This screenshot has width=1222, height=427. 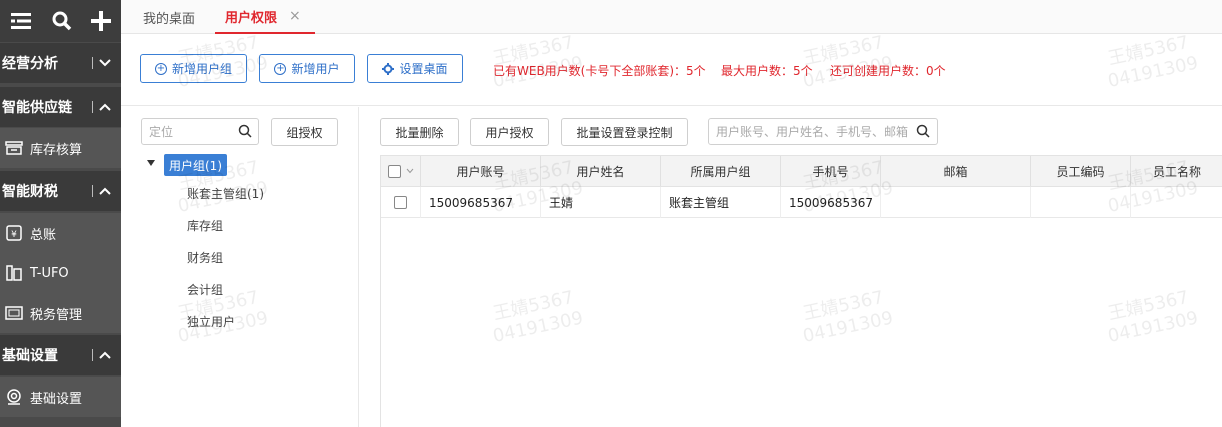 I want to click on row-select-cell, so click(x=401, y=202).